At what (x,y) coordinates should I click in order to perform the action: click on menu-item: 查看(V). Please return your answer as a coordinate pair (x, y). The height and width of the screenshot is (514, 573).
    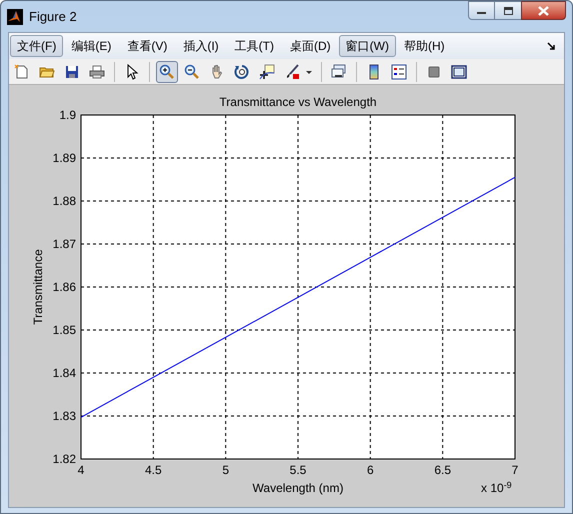
    Looking at the image, I should click on (147, 46).